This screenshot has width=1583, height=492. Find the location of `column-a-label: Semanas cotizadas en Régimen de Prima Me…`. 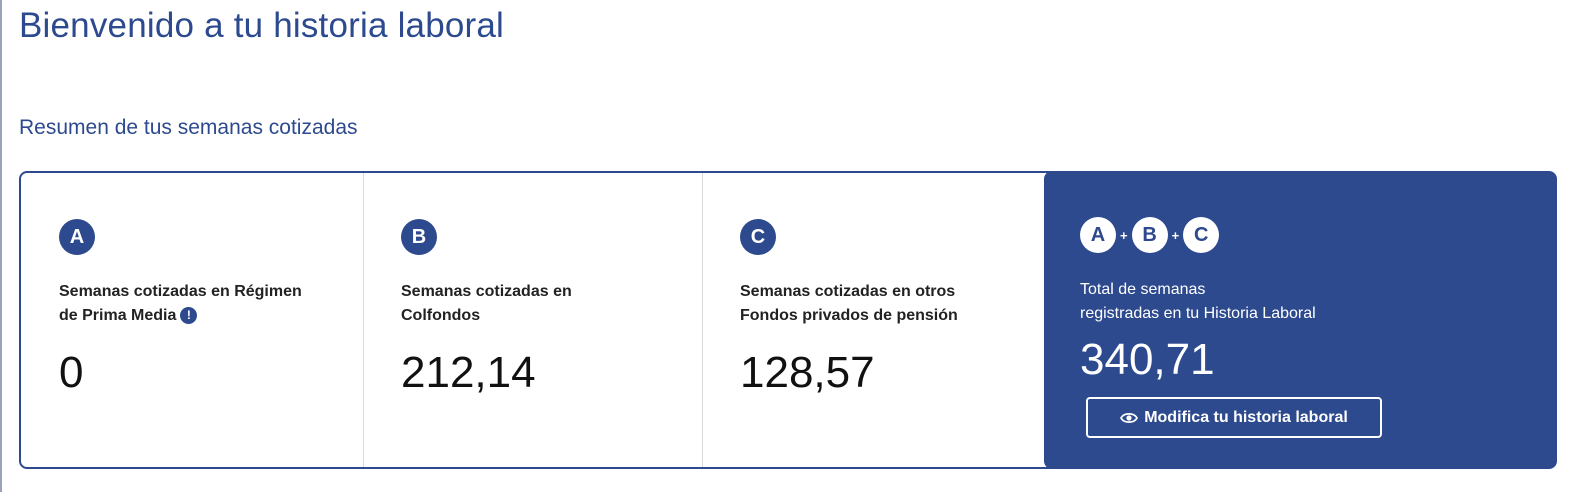

column-a-label: Semanas cotizadas en Régimen de Prima Me… is located at coordinates (180, 304).